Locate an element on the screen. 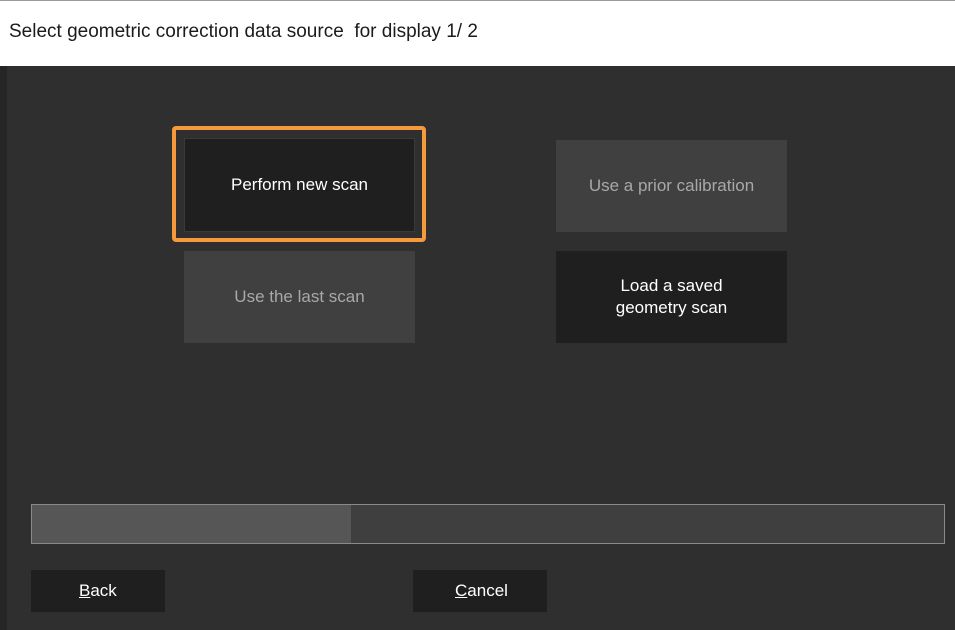 The image size is (955, 630). back-mnemonic: B is located at coordinates (85, 590).